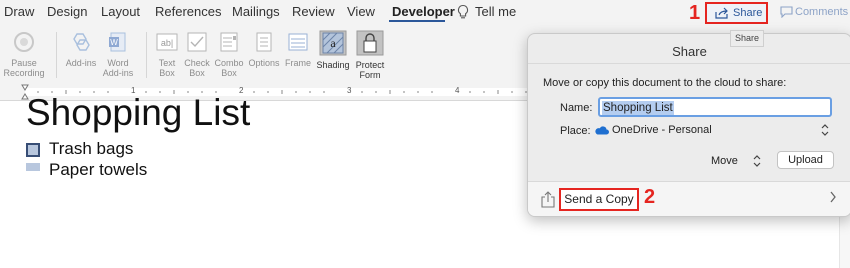  Describe the element at coordinates (197, 54) in the screenshot. I see `check-box-button: Check Box` at that location.